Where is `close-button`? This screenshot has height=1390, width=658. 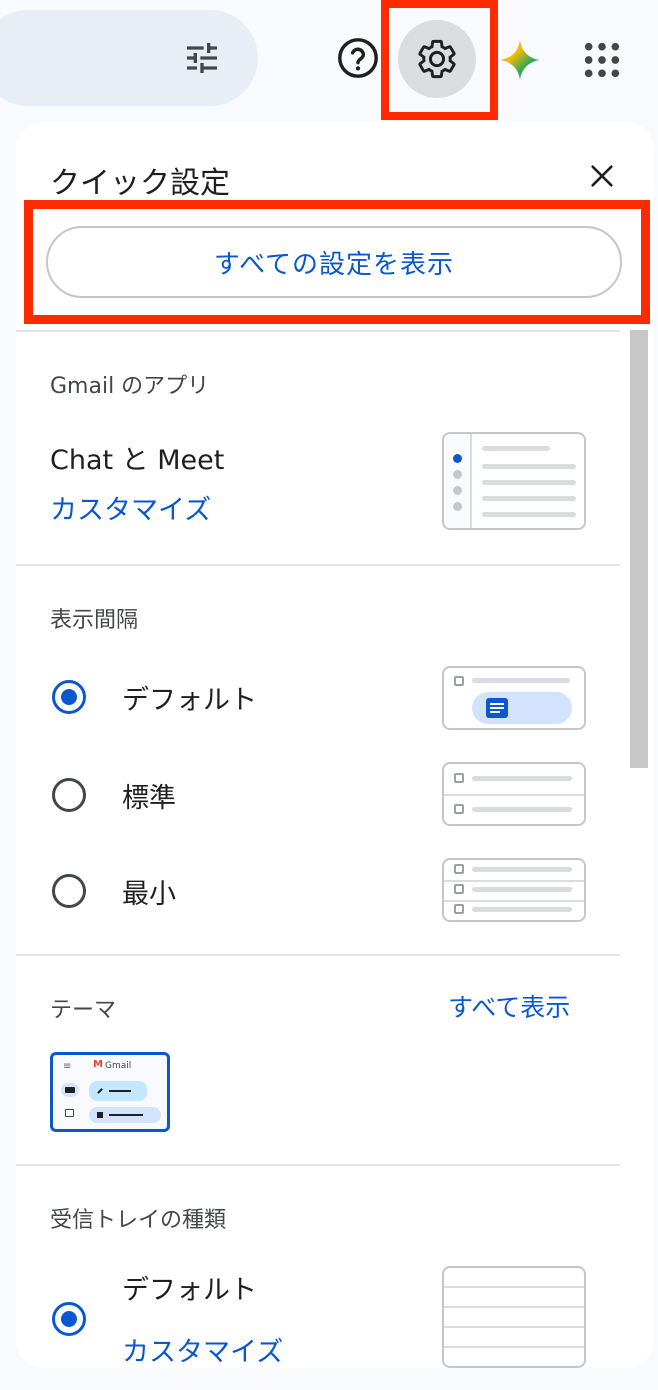 close-button is located at coordinates (602, 176).